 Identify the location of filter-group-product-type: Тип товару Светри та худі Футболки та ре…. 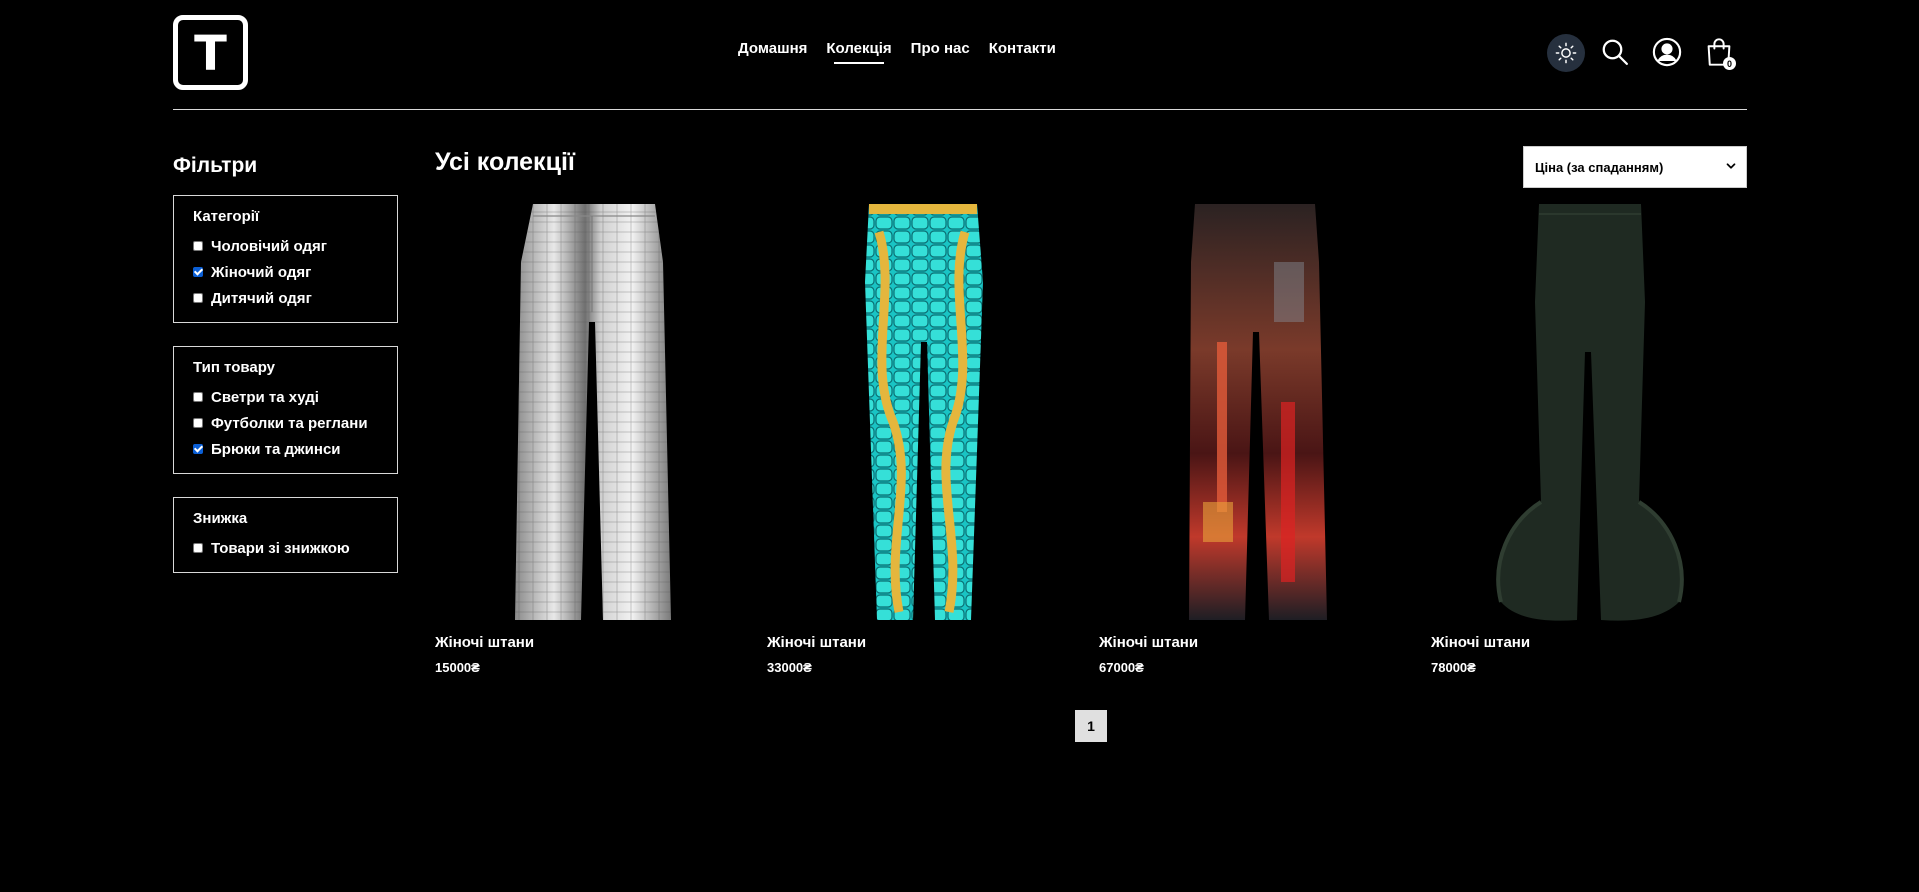
(285, 410).